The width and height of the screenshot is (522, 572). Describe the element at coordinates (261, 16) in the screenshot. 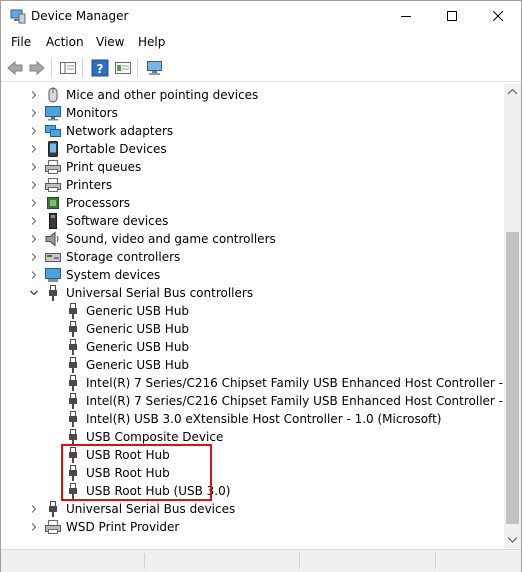

I see `title-bar: Device Manager` at that location.